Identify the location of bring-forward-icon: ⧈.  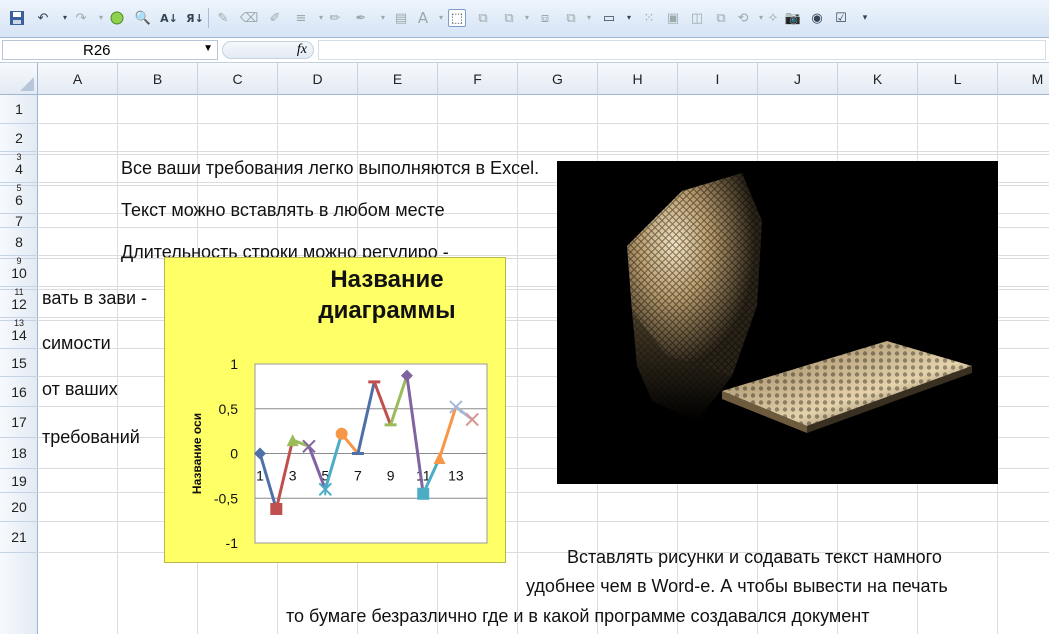
(545, 18).